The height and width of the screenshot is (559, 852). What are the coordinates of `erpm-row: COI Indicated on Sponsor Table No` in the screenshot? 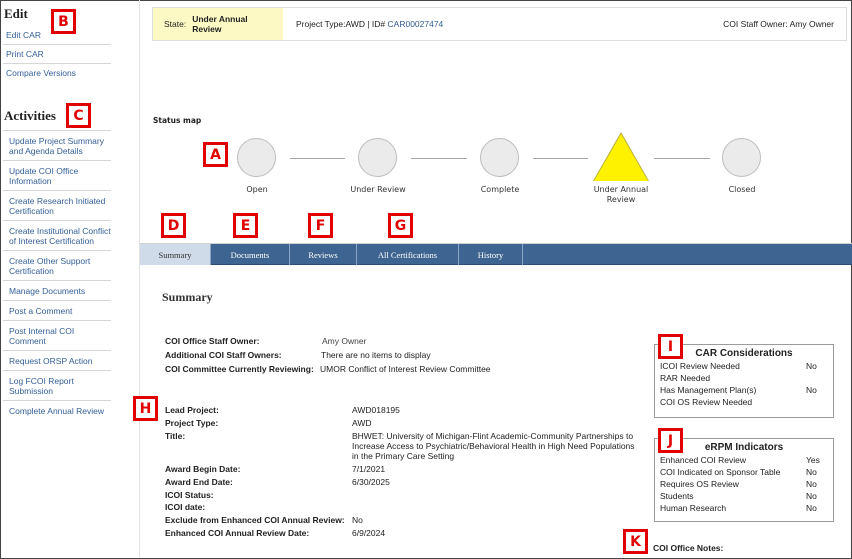 It's located at (744, 472).